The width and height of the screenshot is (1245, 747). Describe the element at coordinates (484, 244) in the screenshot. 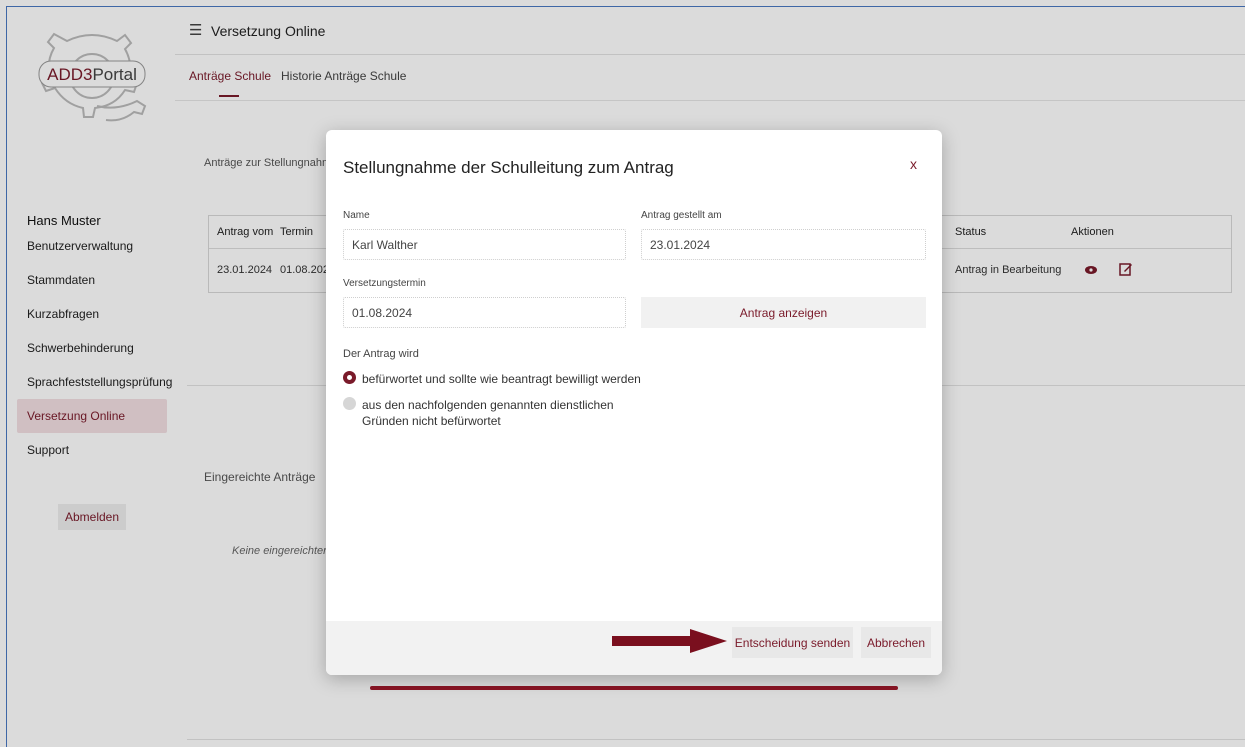

I see `name-field` at that location.